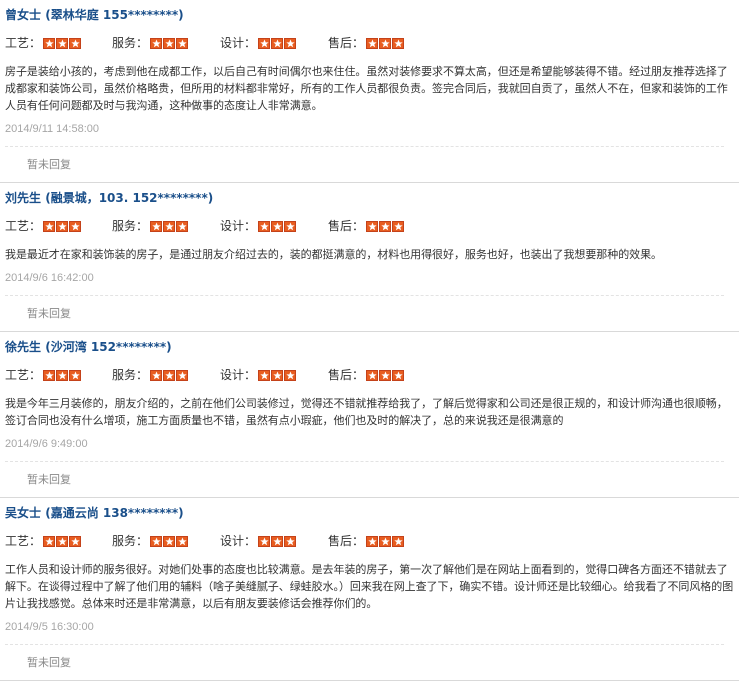 Image resolution: width=739 pixels, height=698 pixels. What do you see at coordinates (114, 513) in the screenshot?
I see `reviewer-detail: (嘉通云尚 138********)` at bounding box center [114, 513].